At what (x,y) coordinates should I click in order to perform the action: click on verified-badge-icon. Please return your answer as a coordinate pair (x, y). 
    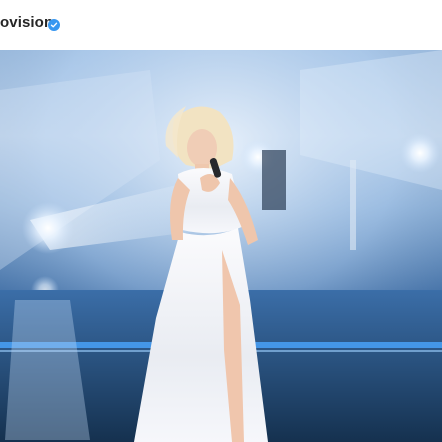
    Looking at the image, I should click on (54, 25).